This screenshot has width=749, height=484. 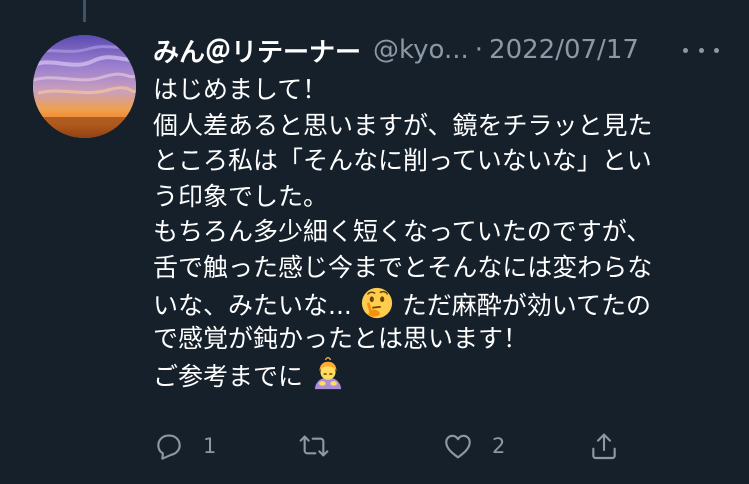 What do you see at coordinates (169, 447) in the screenshot?
I see `reply-icon` at bounding box center [169, 447].